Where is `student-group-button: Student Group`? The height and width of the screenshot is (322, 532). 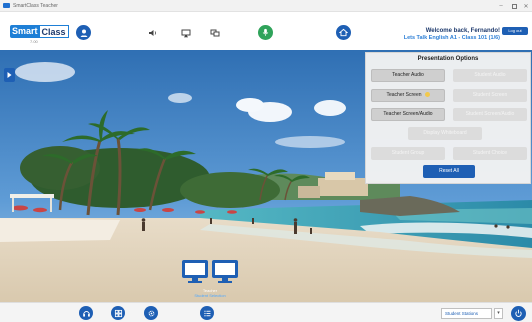
student-group-button: Student Group is located at coordinates (408, 153).